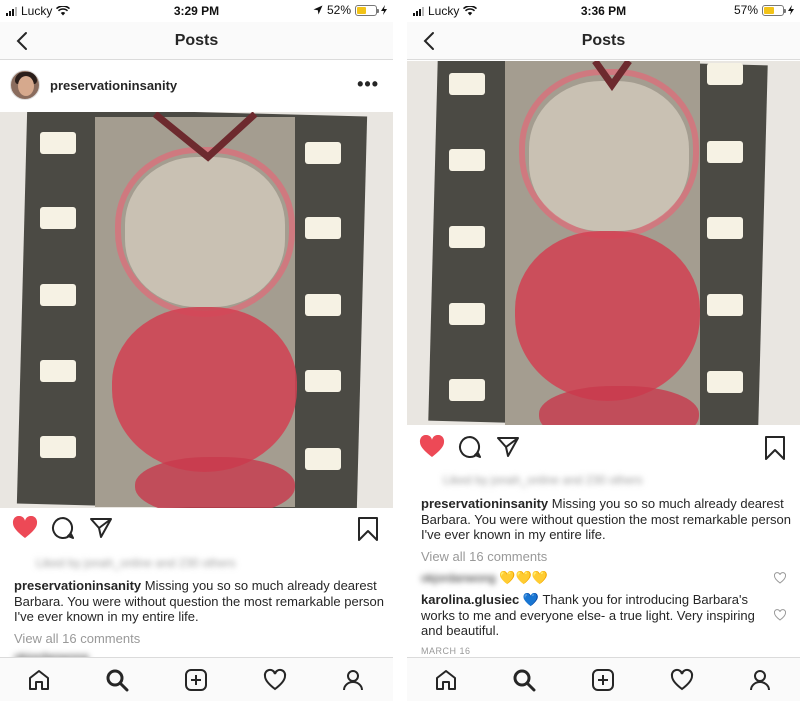  What do you see at coordinates (745, 10) in the screenshot?
I see `battery-percent: 57%` at bounding box center [745, 10].